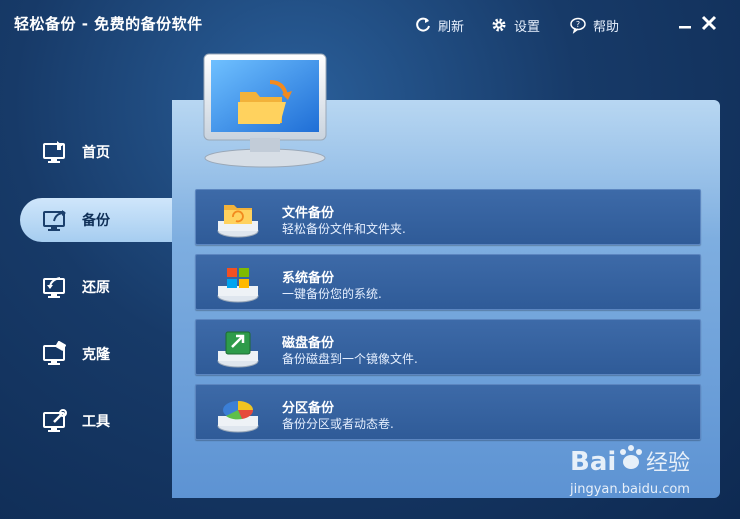 Image resolution: width=740 pixels, height=519 pixels. What do you see at coordinates (499, 25) in the screenshot?
I see `gear-icon` at bounding box center [499, 25].